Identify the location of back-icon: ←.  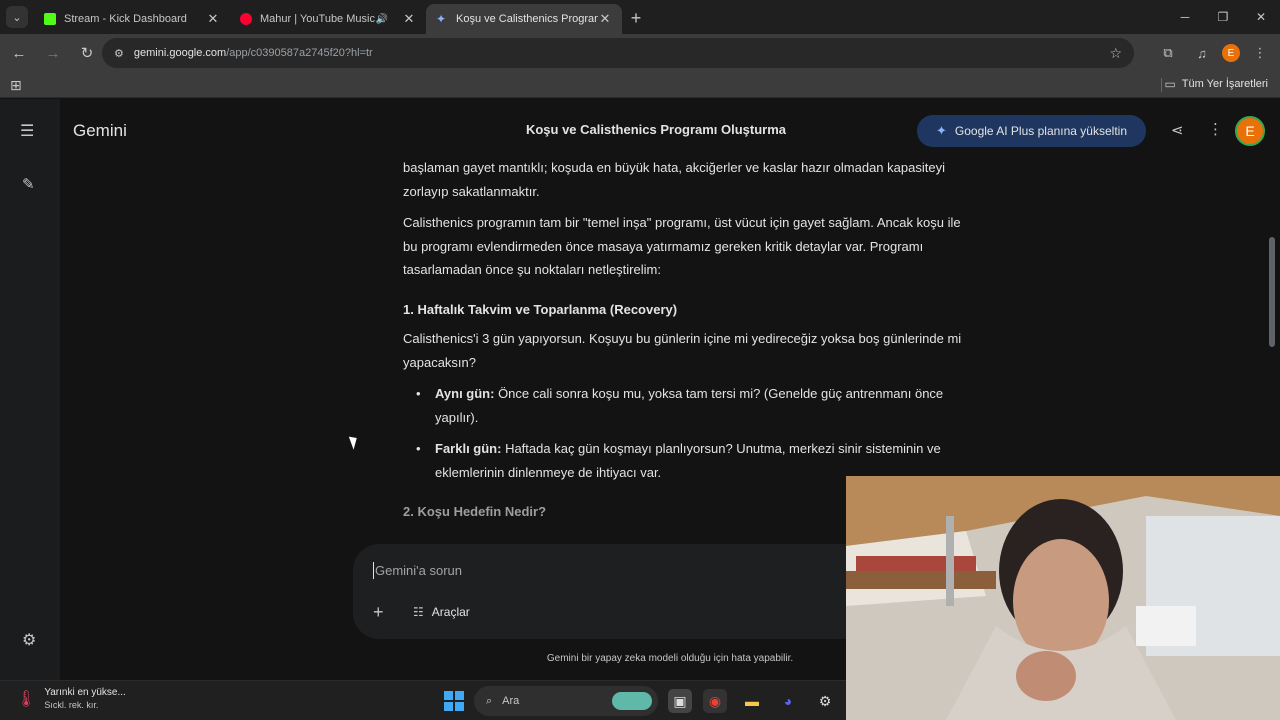
(19, 53).